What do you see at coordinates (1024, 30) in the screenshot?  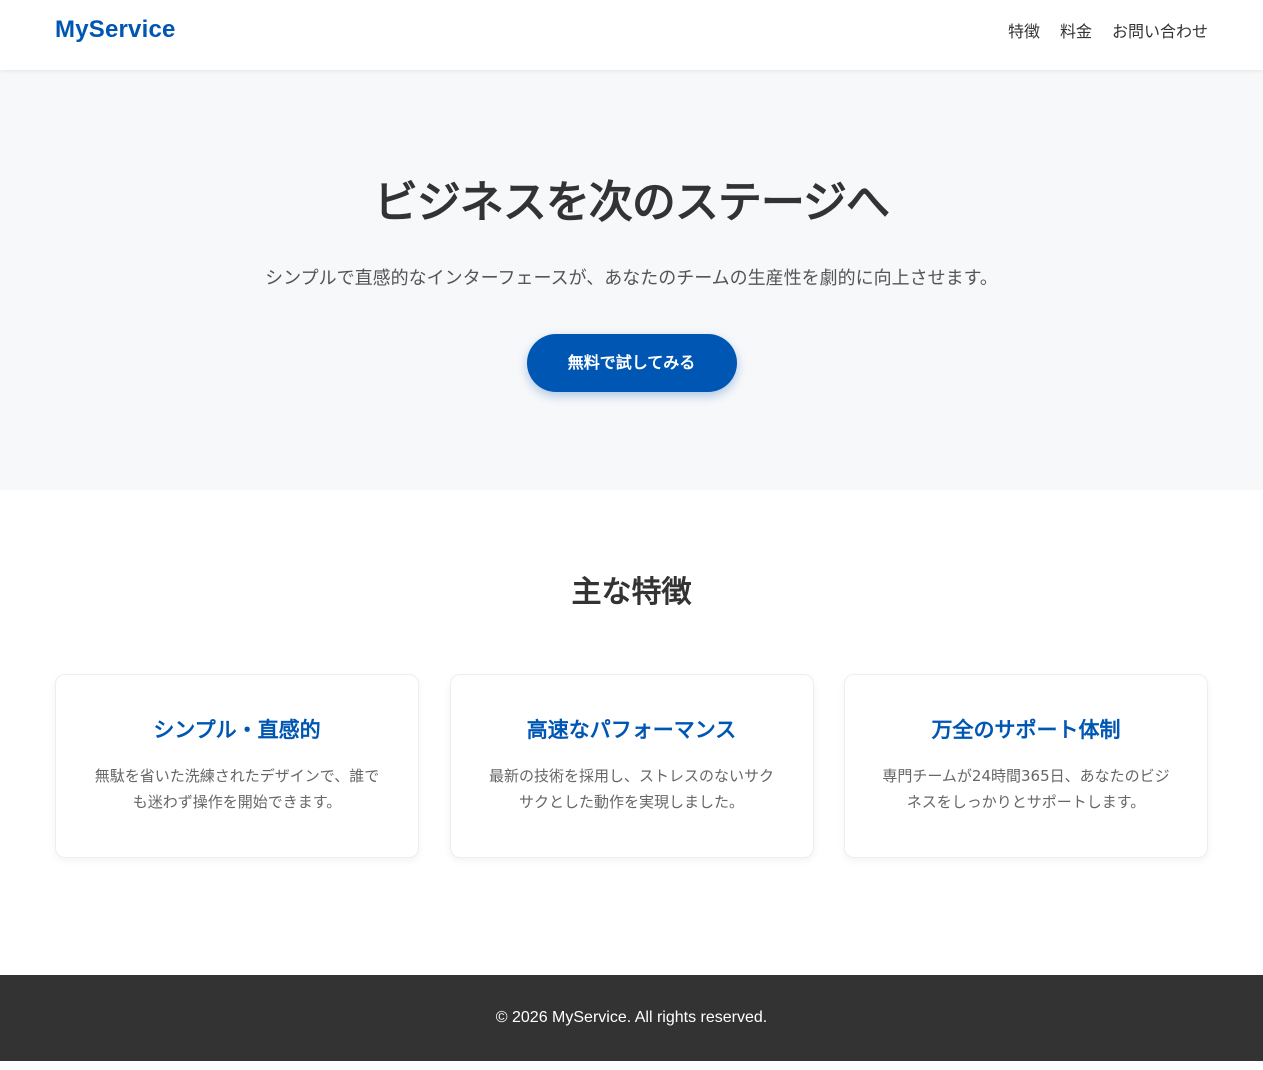 I see `nav-link-features: 特徴` at bounding box center [1024, 30].